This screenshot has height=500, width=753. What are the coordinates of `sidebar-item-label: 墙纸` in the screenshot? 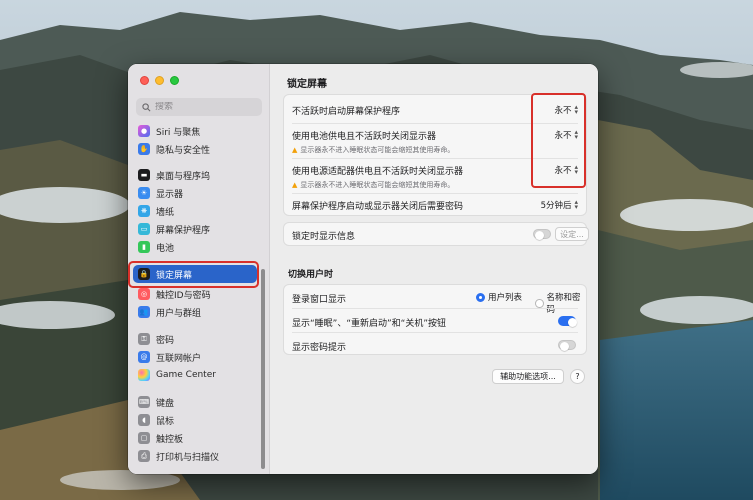 It's located at (165, 212).